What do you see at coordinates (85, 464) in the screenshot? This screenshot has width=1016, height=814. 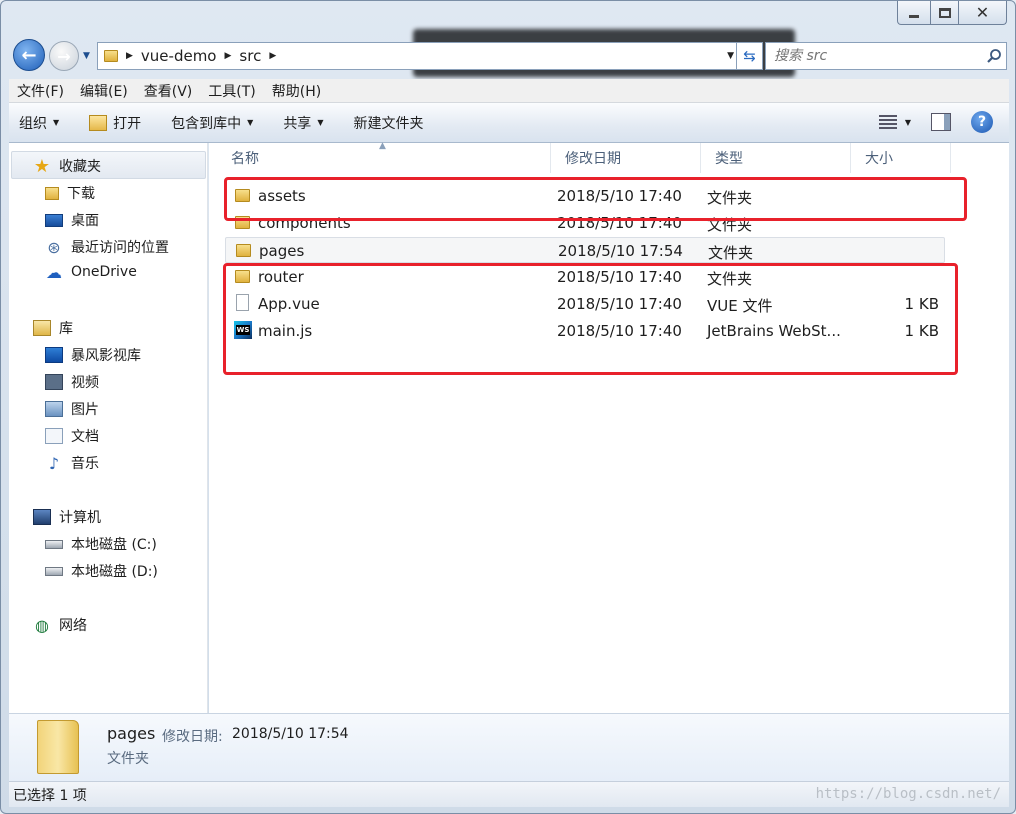 I see `nav-label: 音乐` at bounding box center [85, 464].